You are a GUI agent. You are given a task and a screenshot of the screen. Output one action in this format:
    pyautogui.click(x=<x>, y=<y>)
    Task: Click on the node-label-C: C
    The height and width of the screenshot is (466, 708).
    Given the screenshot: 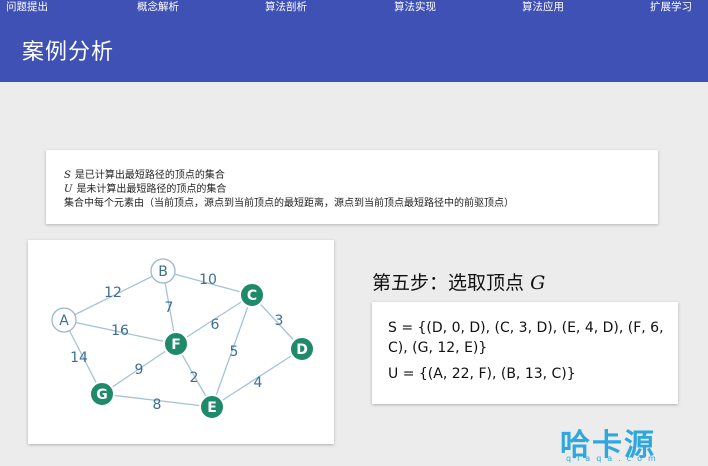 What is the action you would take?
    pyautogui.click(x=252, y=296)
    